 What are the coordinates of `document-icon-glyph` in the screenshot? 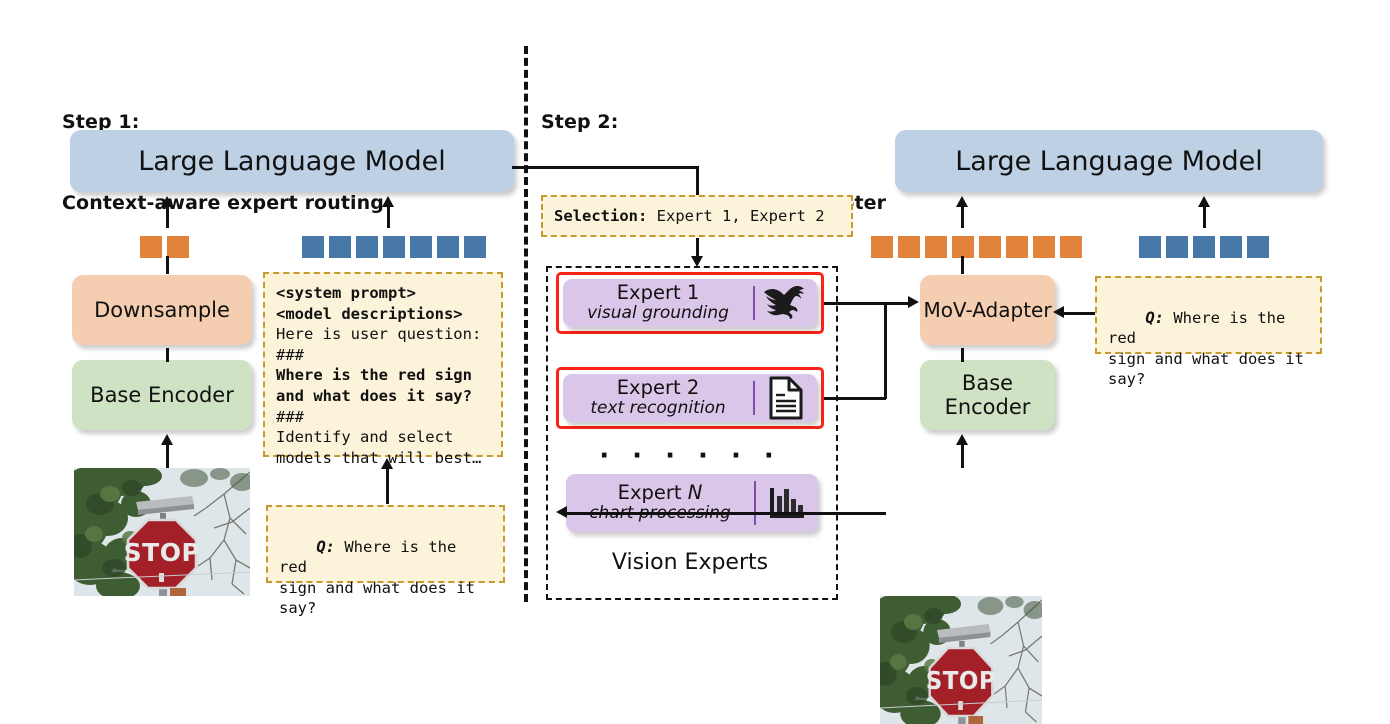 It's located at (786, 398).